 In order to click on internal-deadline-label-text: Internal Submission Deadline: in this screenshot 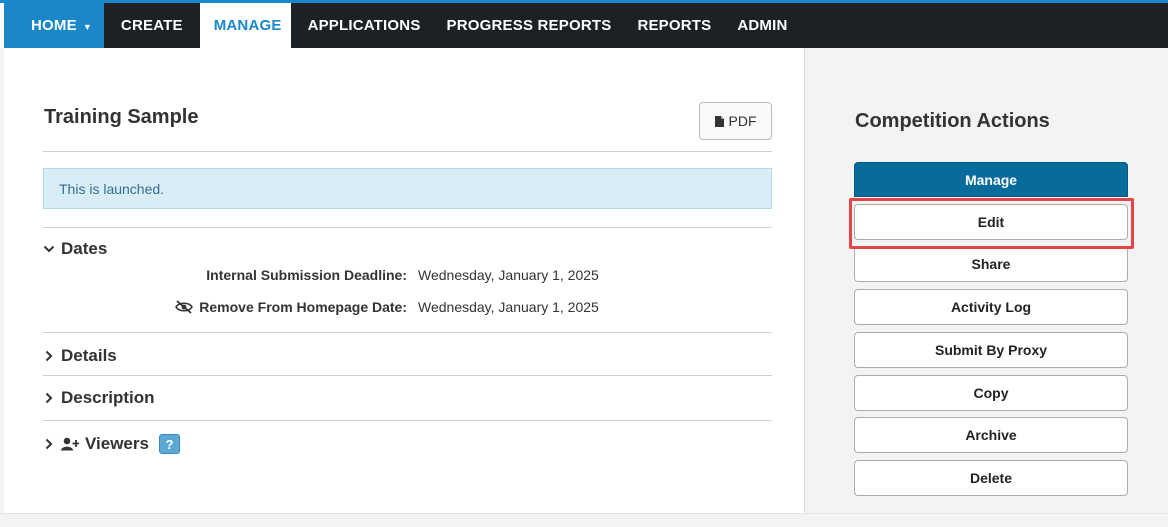, I will do `click(306, 275)`.